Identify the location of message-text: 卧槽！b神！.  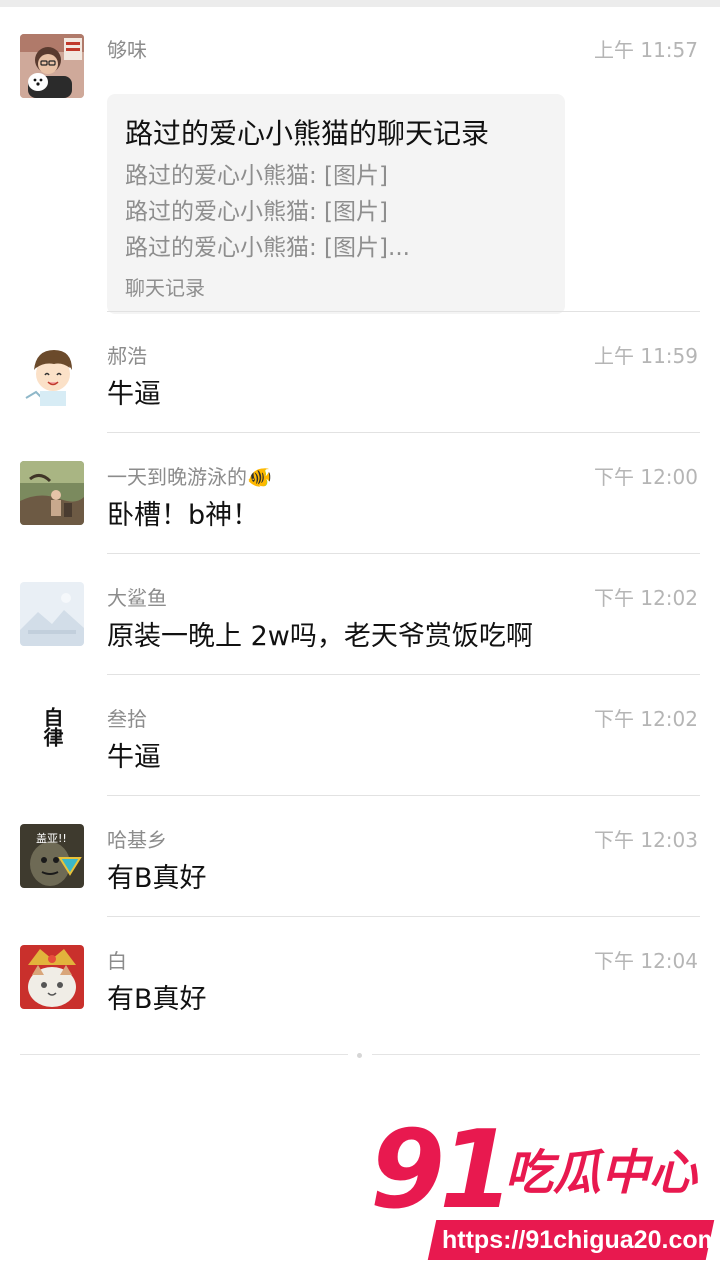
(183, 515).